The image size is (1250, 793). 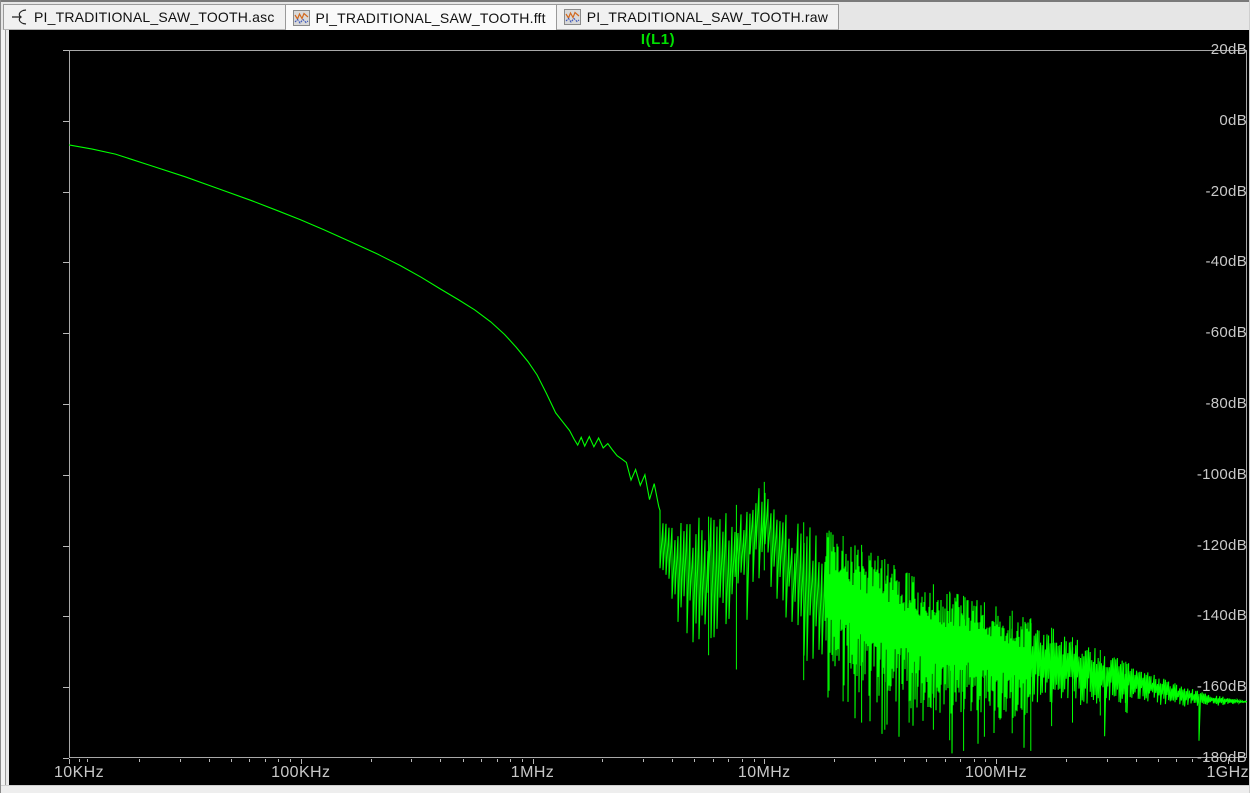 What do you see at coordinates (79, 772) in the screenshot?
I see `x-axis-tick-label: 10KHz` at bounding box center [79, 772].